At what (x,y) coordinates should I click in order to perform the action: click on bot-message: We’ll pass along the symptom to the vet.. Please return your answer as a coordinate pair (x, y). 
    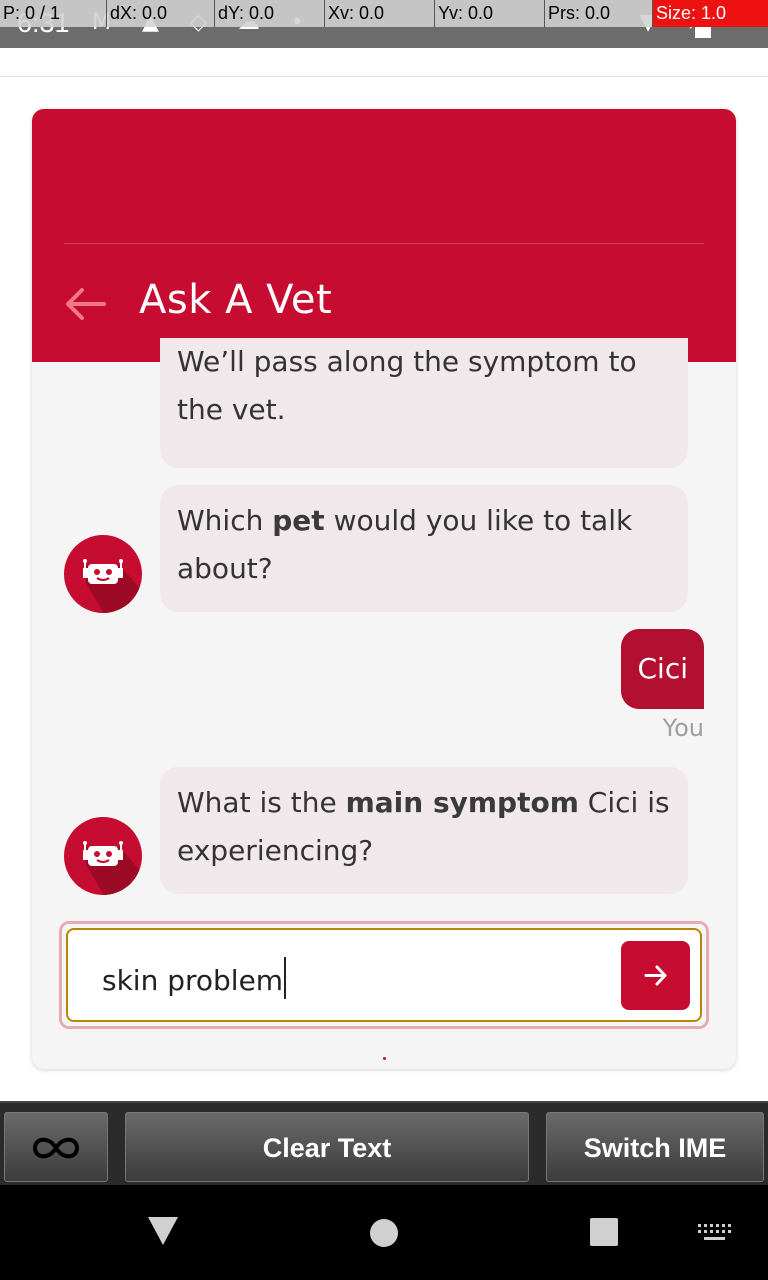
    Looking at the image, I should click on (424, 403).